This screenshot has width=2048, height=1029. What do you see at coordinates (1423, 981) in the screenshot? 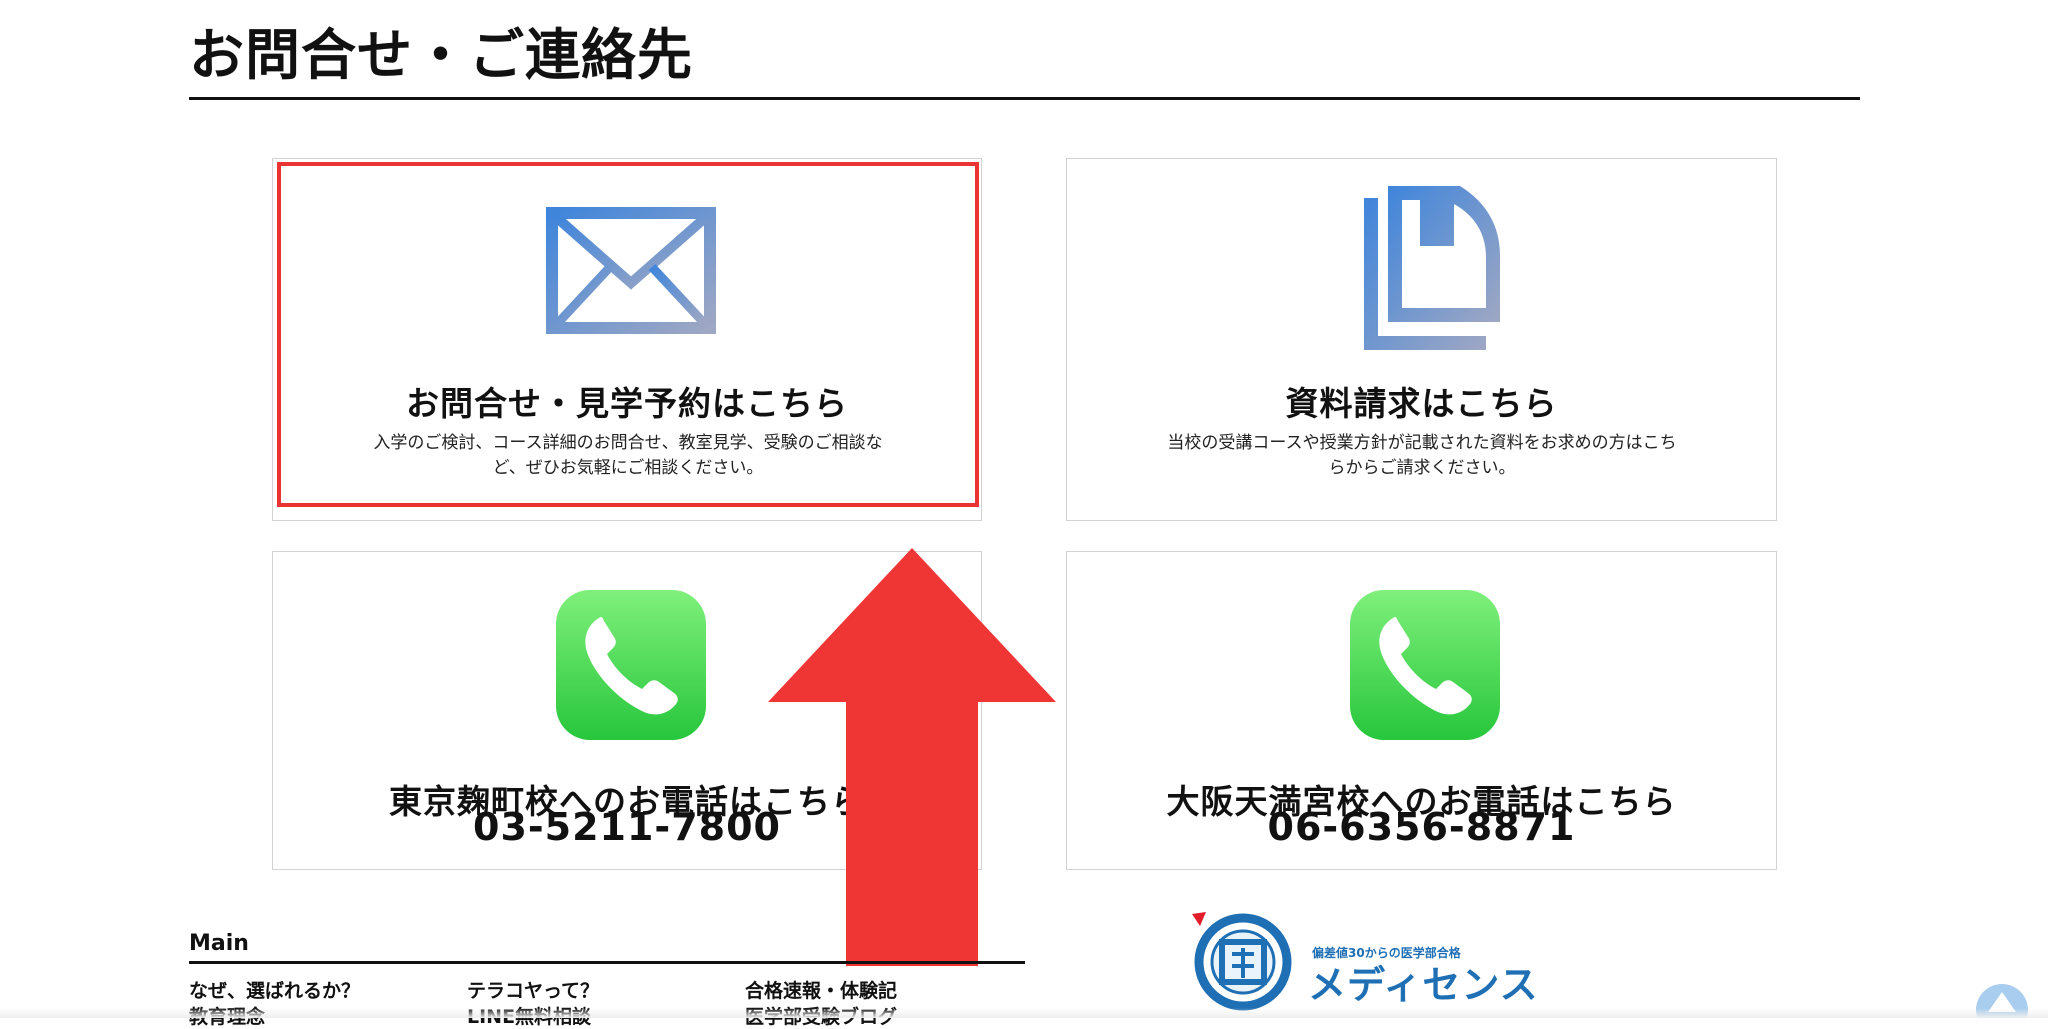
I see `logo-name: メディセンス` at bounding box center [1423, 981].